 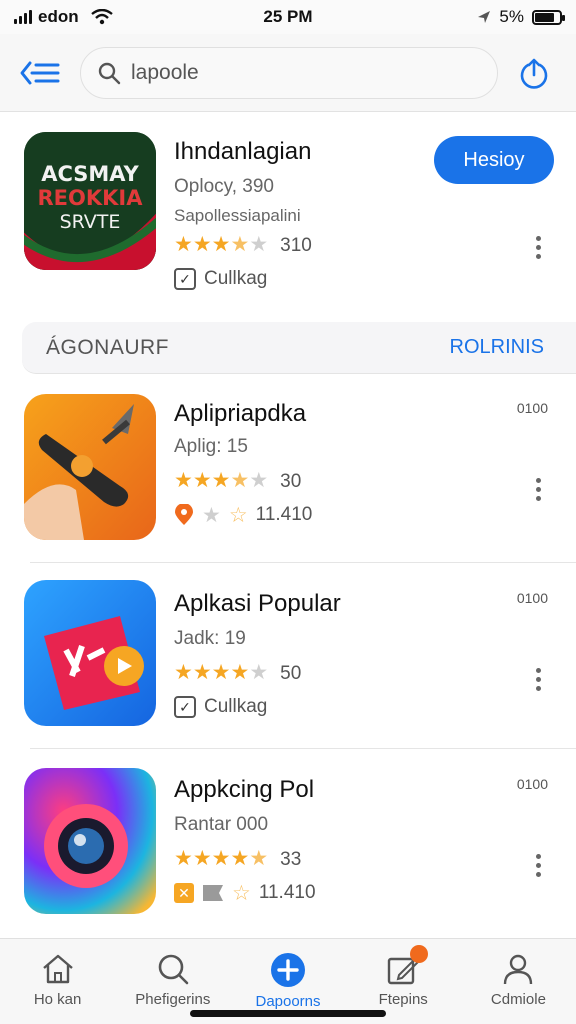 I want to click on featured-logo-line3: SRVTE, so click(x=90, y=222).